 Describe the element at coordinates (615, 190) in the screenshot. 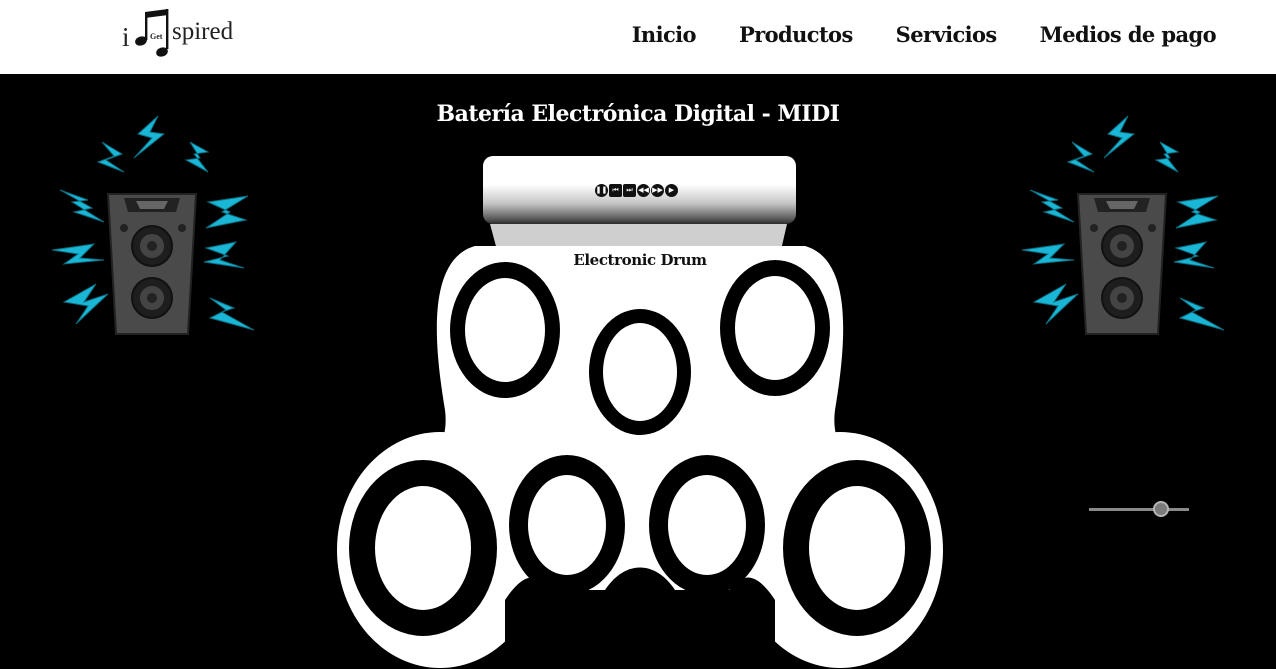

I see `skip-back-icon: ⏮` at that location.